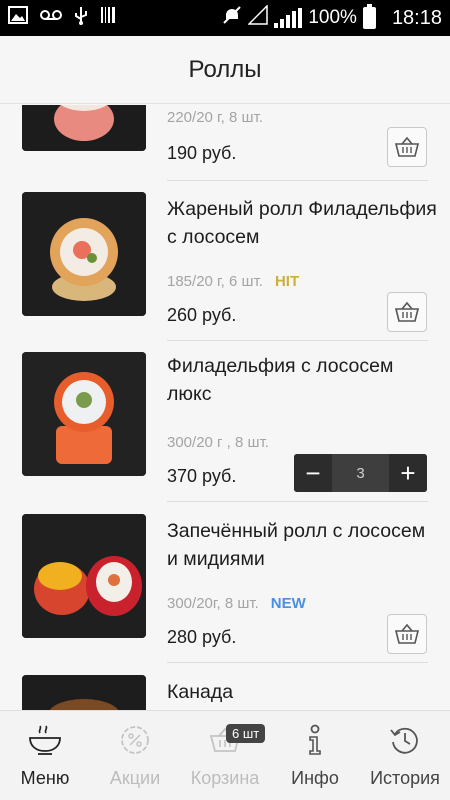 The width and height of the screenshot is (450, 800). What do you see at coordinates (315, 755) in the screenshot?
I see `tab-info: Инфо` at bounding box center [315, 755].